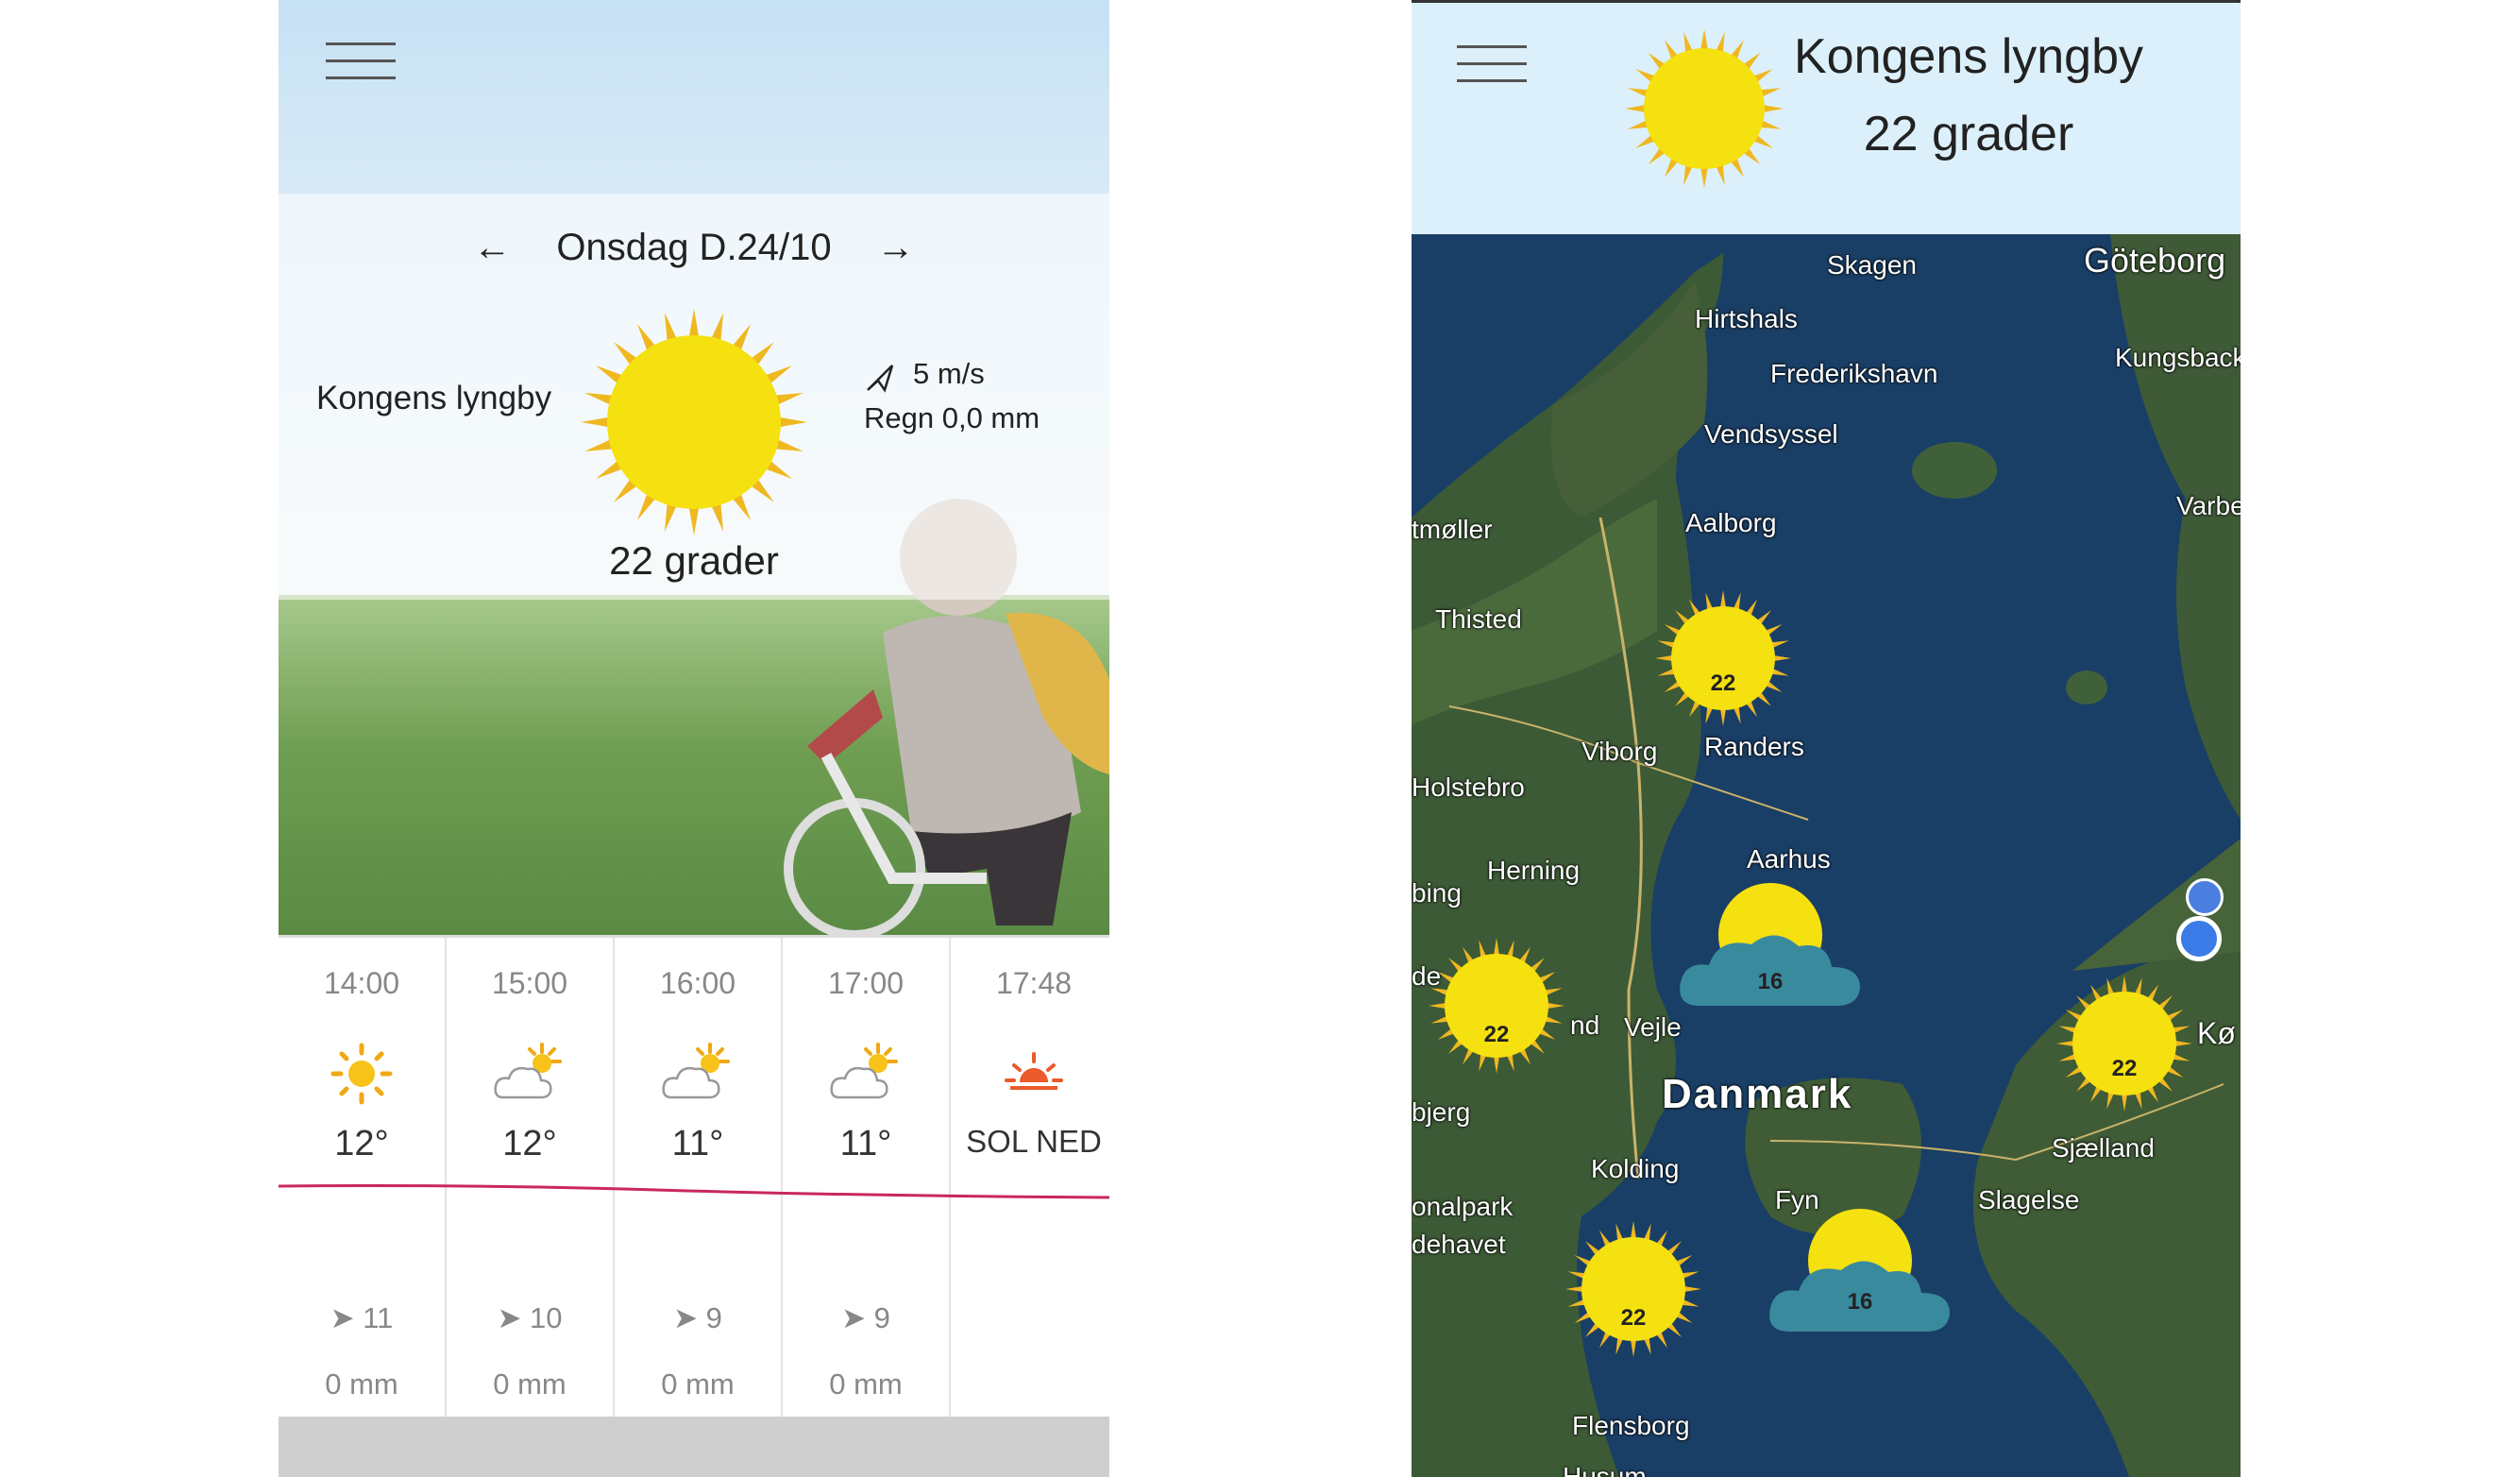 Image resolution: width=2520 pixels, height=1477 pixels. I want to click on next-day-arrow-icon: →, so click(896, 247).